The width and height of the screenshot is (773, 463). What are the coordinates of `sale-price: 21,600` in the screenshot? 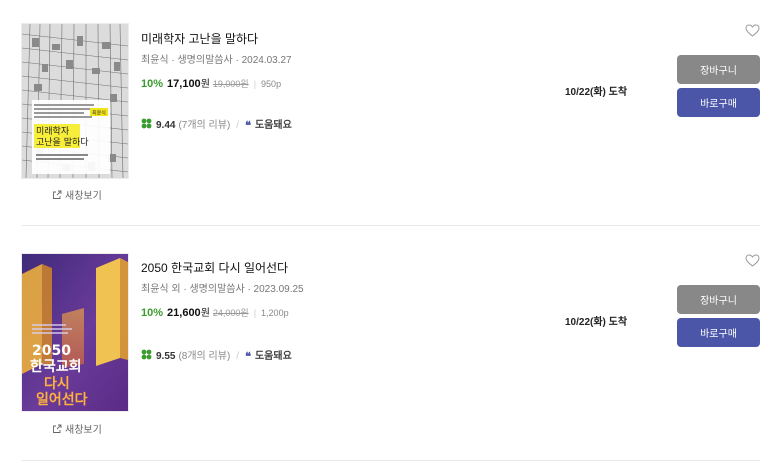 It's located at (184, 313).